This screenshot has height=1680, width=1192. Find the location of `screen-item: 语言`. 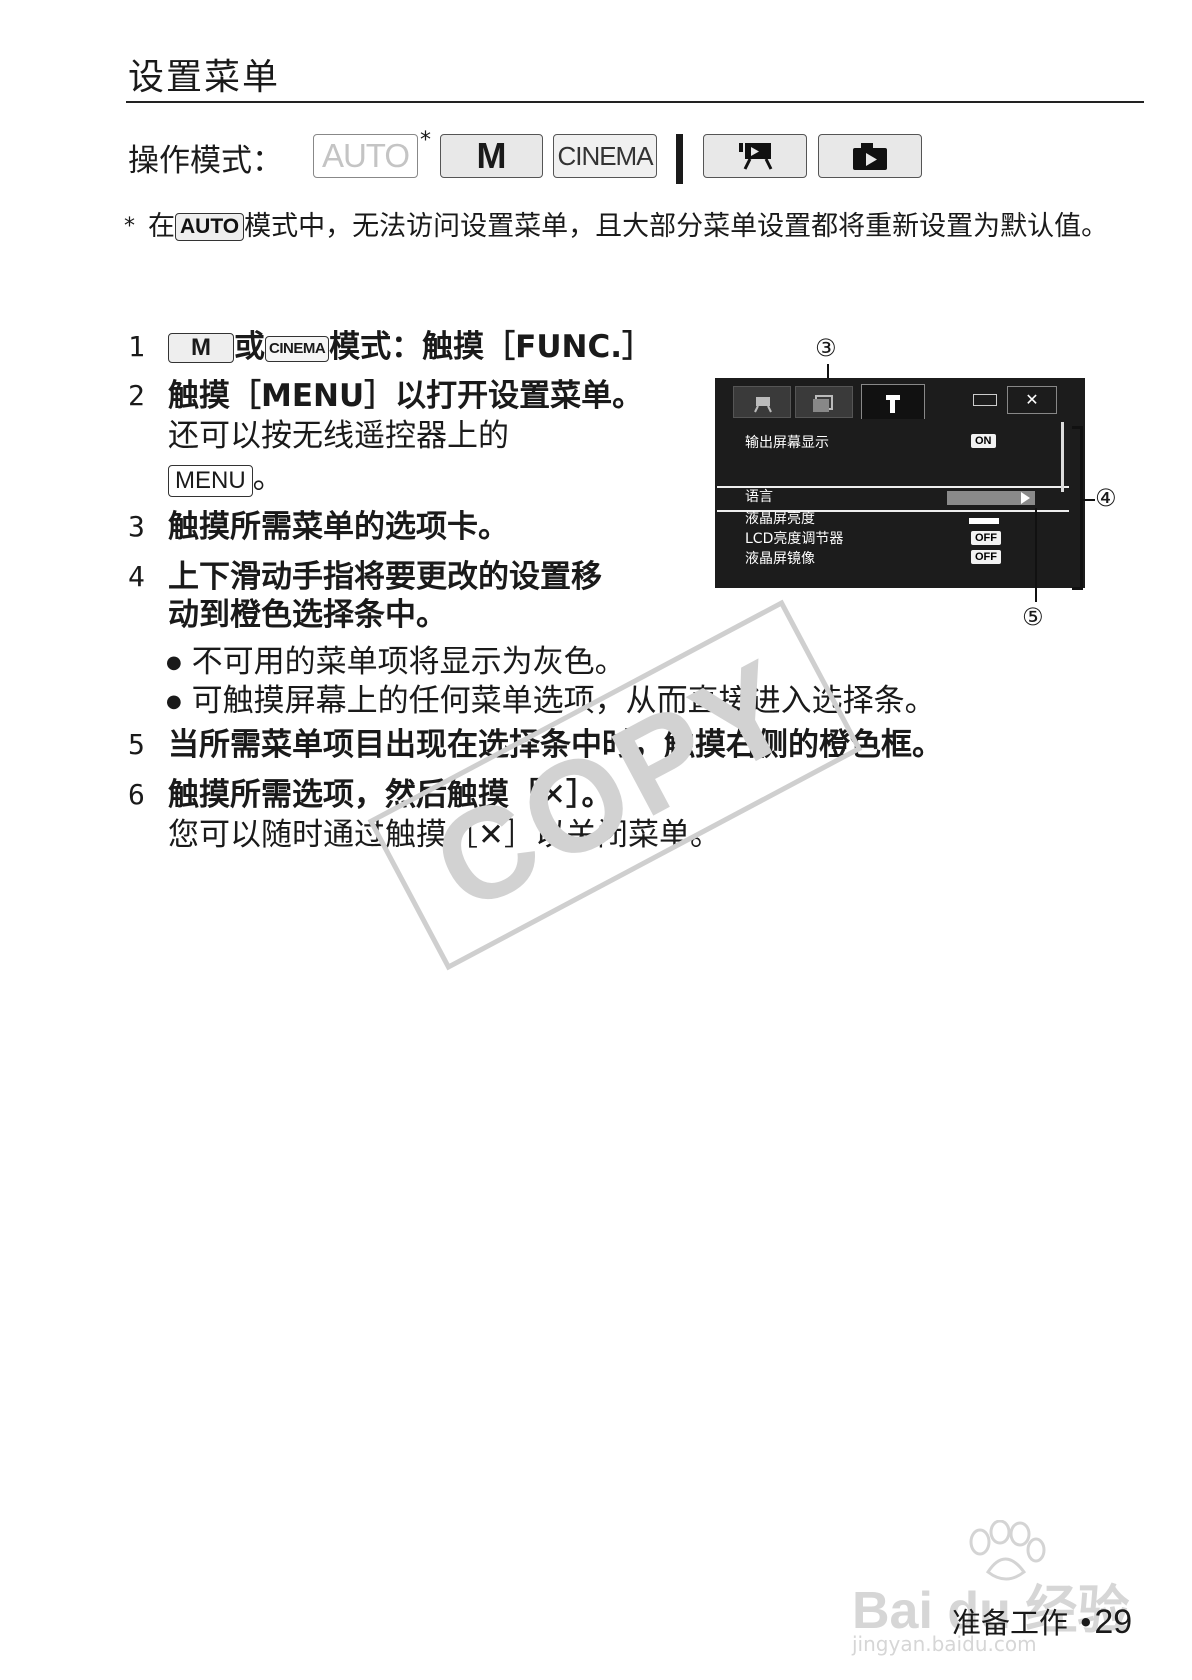

screen-item: 语言 is located at coordinates (759, 497).